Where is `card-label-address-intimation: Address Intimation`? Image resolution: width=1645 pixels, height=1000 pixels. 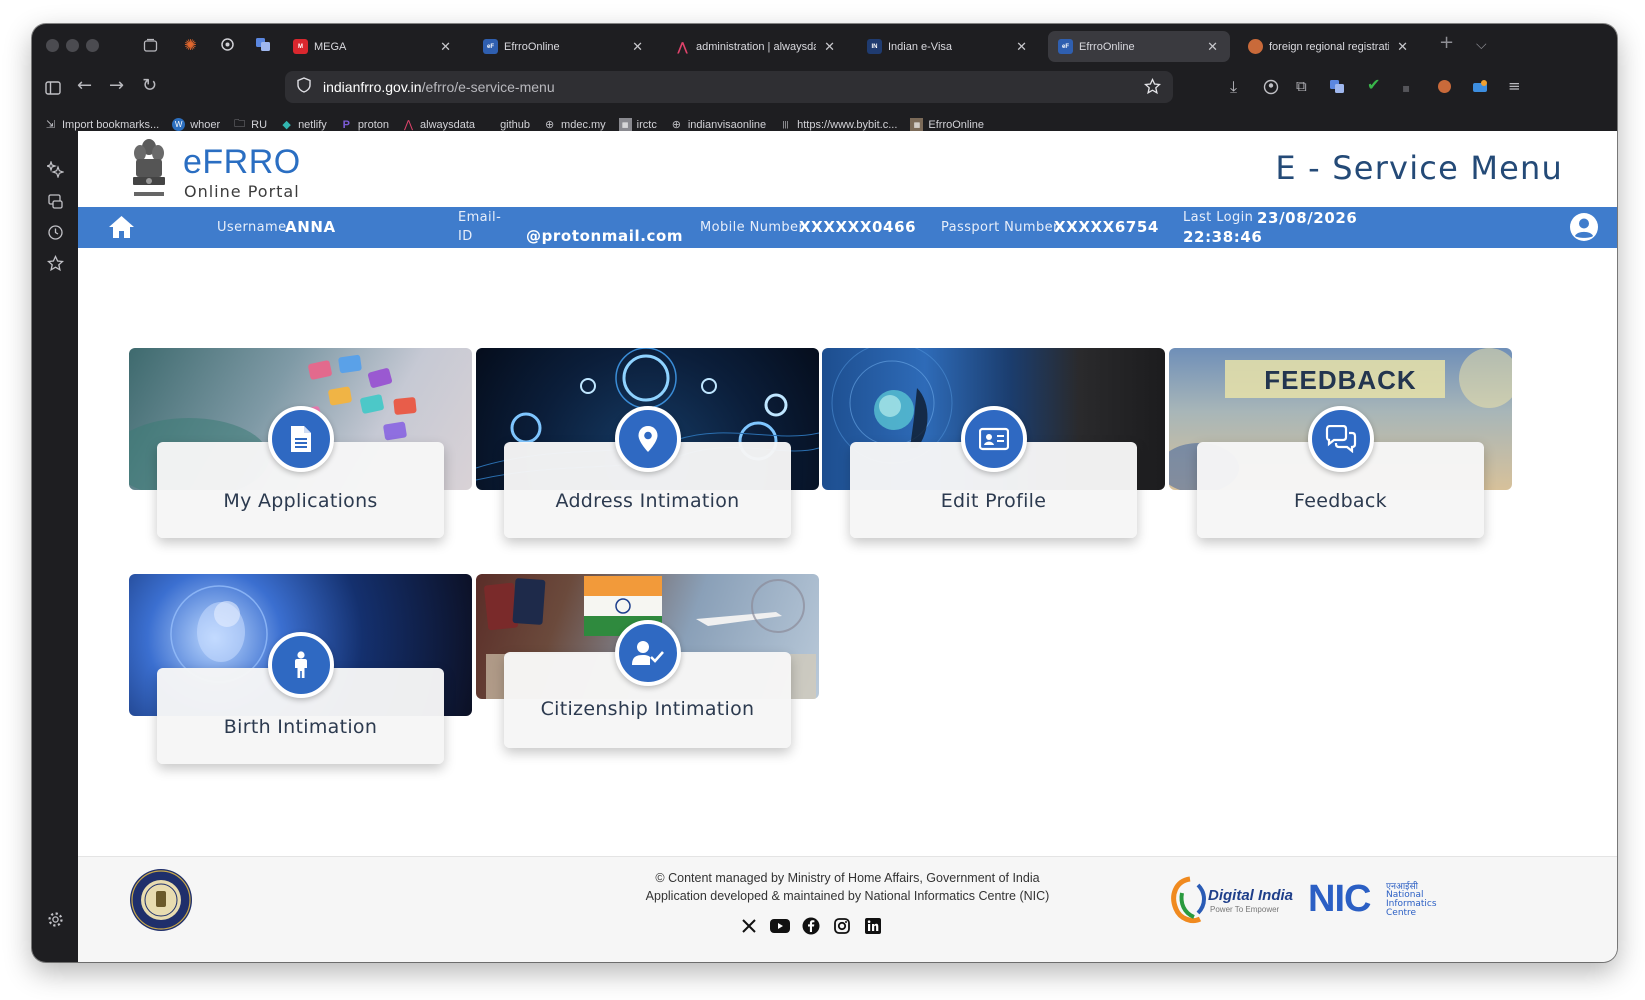
card-label-address-intimation: Address Intimation is located at coordinates (647, 501).